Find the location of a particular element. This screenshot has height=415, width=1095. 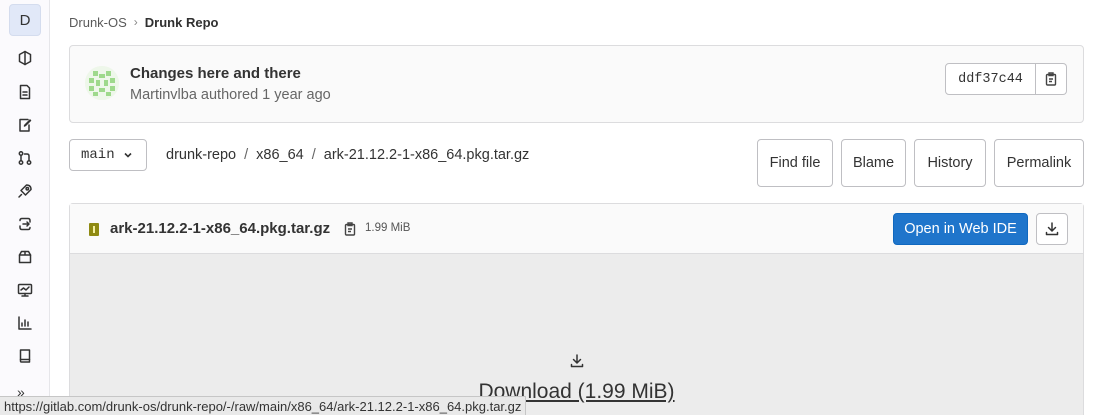

commit-sha-group: ddf37c44 is located at coordinates (1006, 79).